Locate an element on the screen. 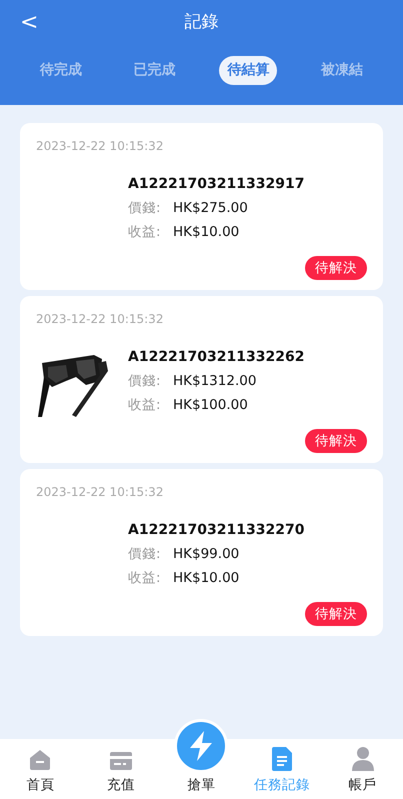 This screenshot has width=403, height=799. page-title: 記錄 is located at coordinates (201, 22).